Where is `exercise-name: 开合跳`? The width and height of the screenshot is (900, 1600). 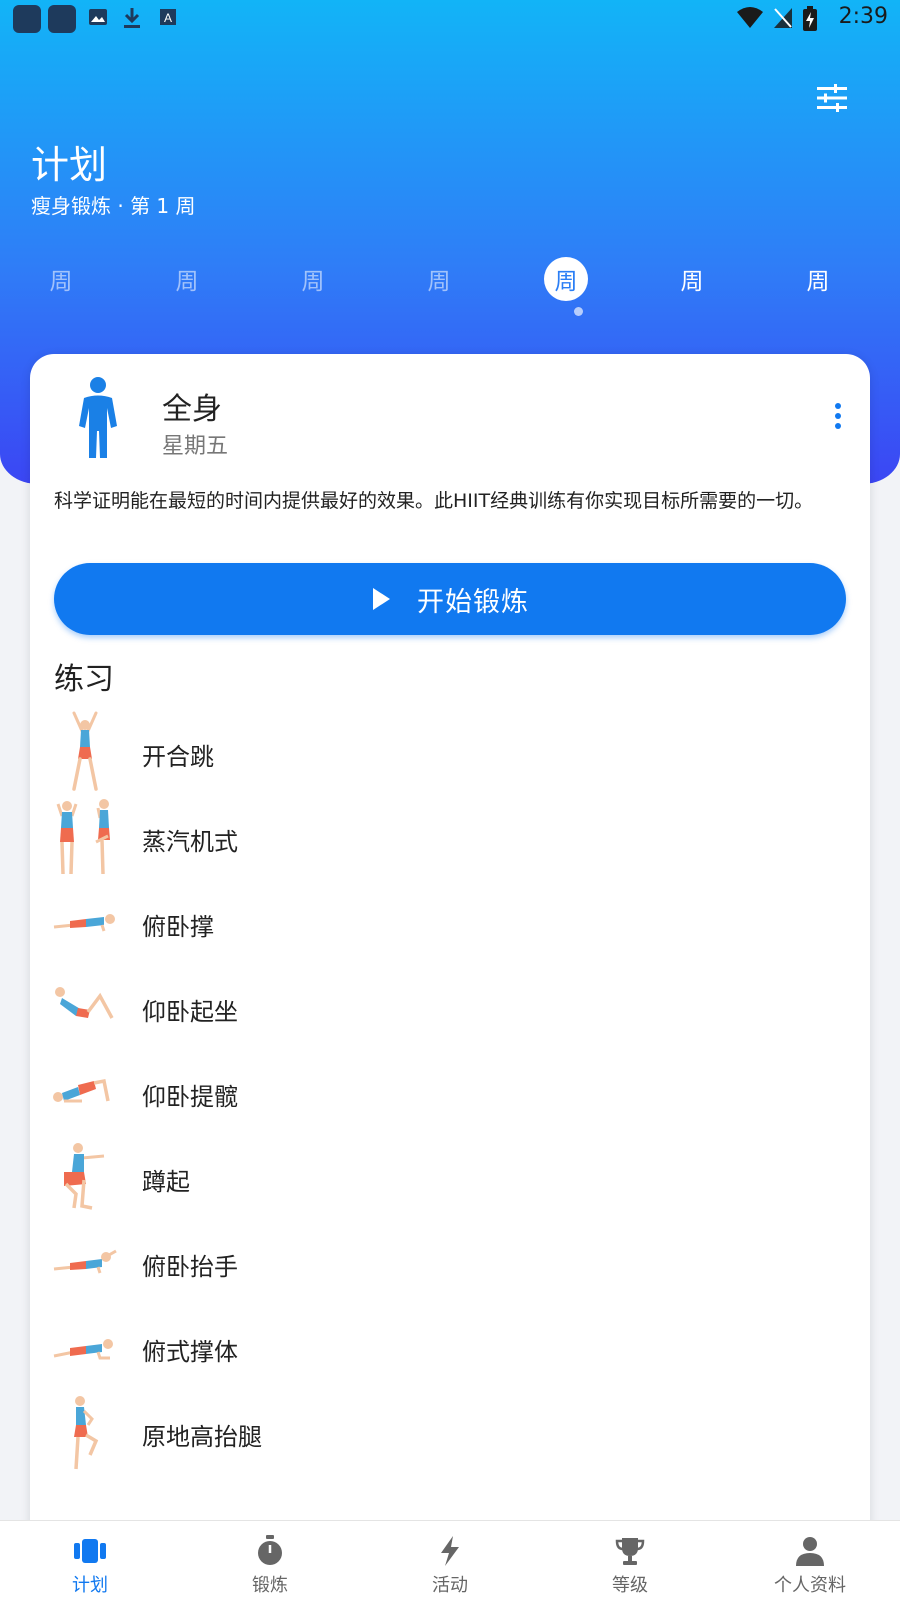
exercise-name: 开合跳 is located at coordinates (178, 757).